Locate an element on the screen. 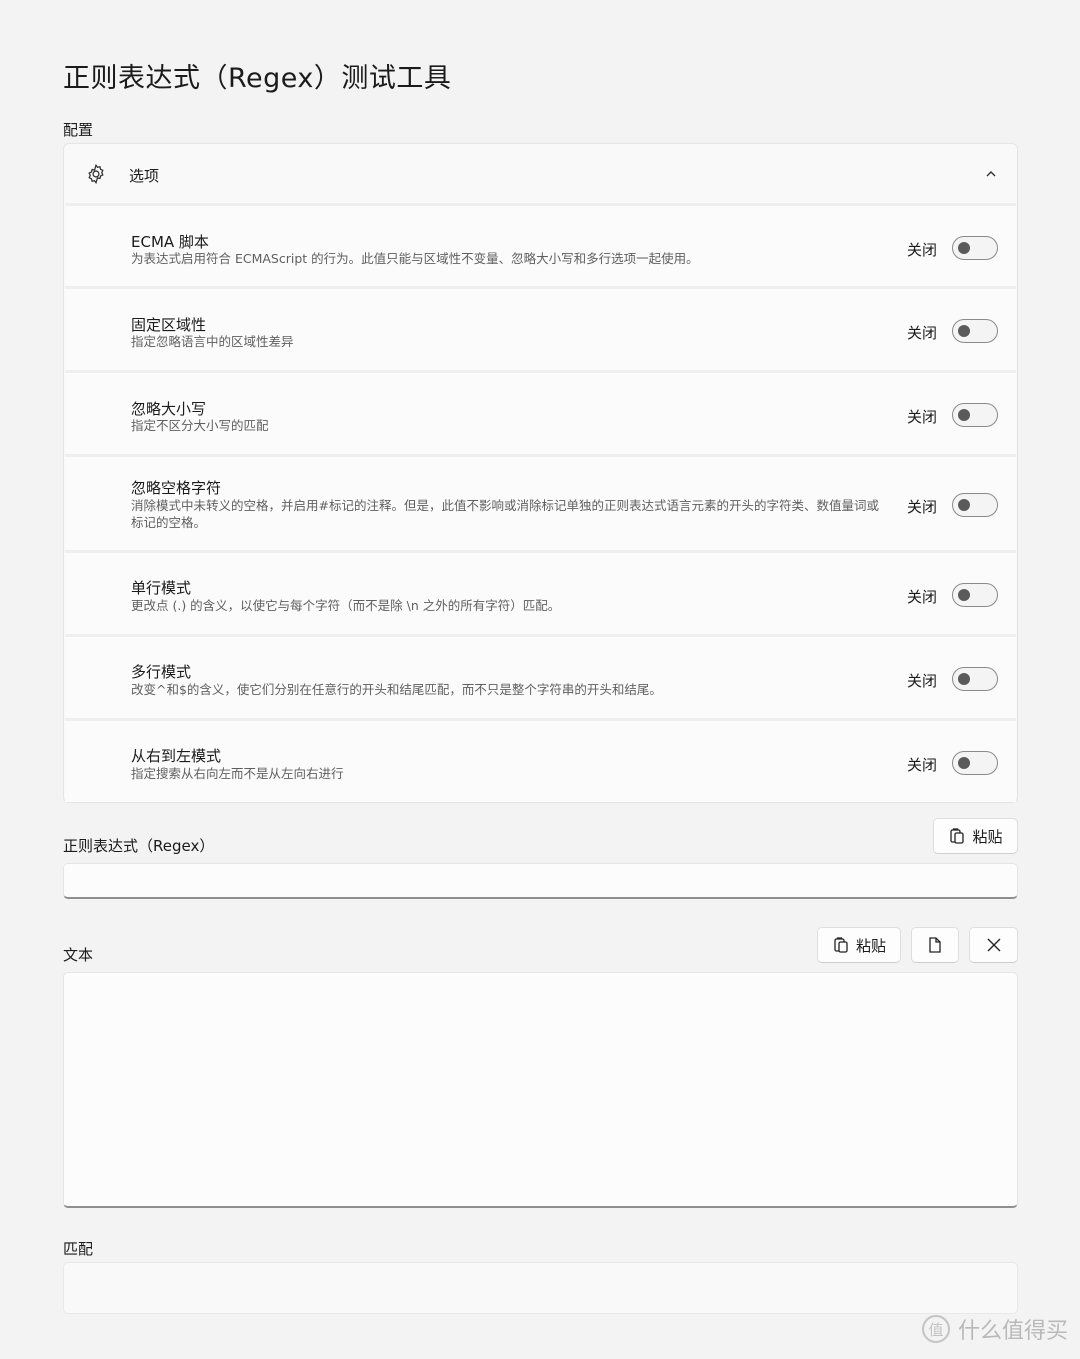 Image resolution: width=1080 pixels, height=1359 pixels. ignore-case-toggle is located at coordinates (975, 415).